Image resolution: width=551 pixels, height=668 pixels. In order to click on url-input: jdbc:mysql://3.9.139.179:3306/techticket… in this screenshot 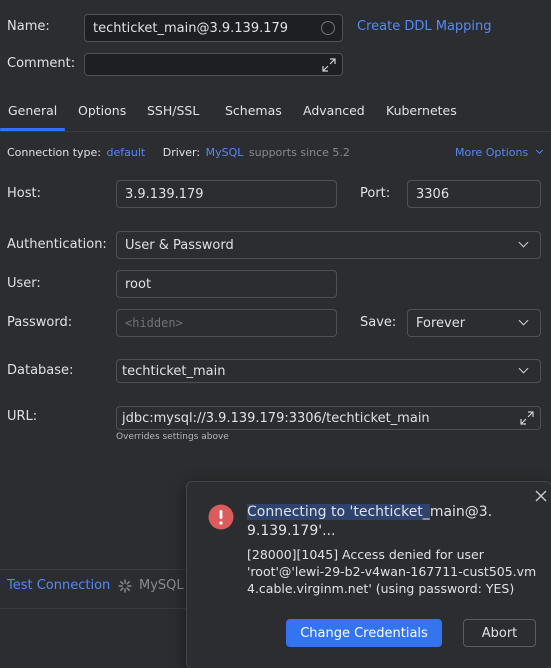, I will do `click(328, 418)`.